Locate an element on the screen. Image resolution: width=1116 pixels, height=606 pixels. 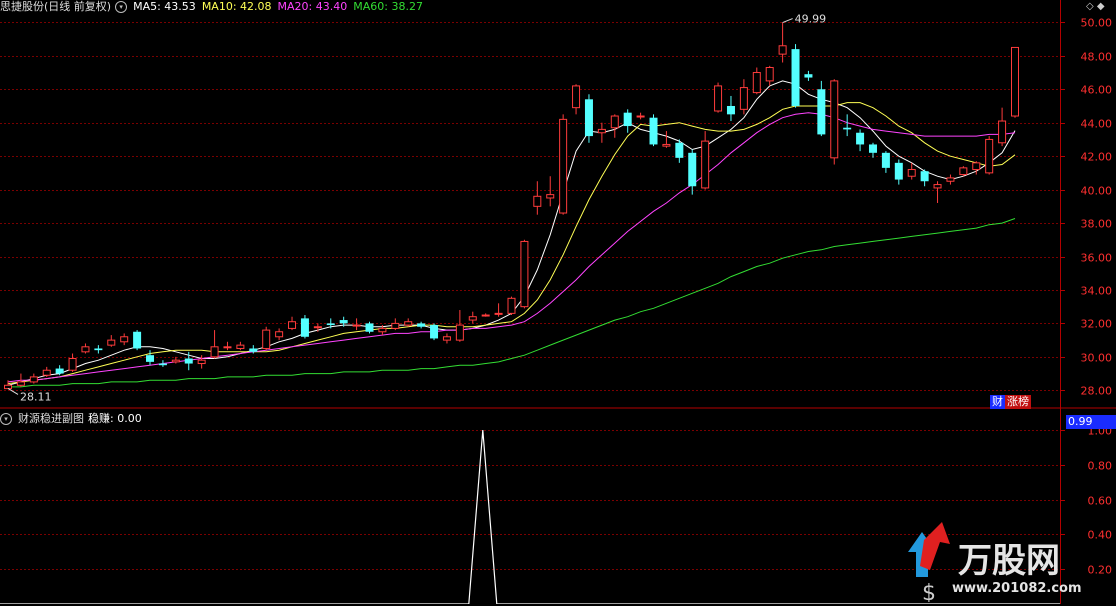
y-tick-label: 30.00 is located at coordinates (1097, 358).